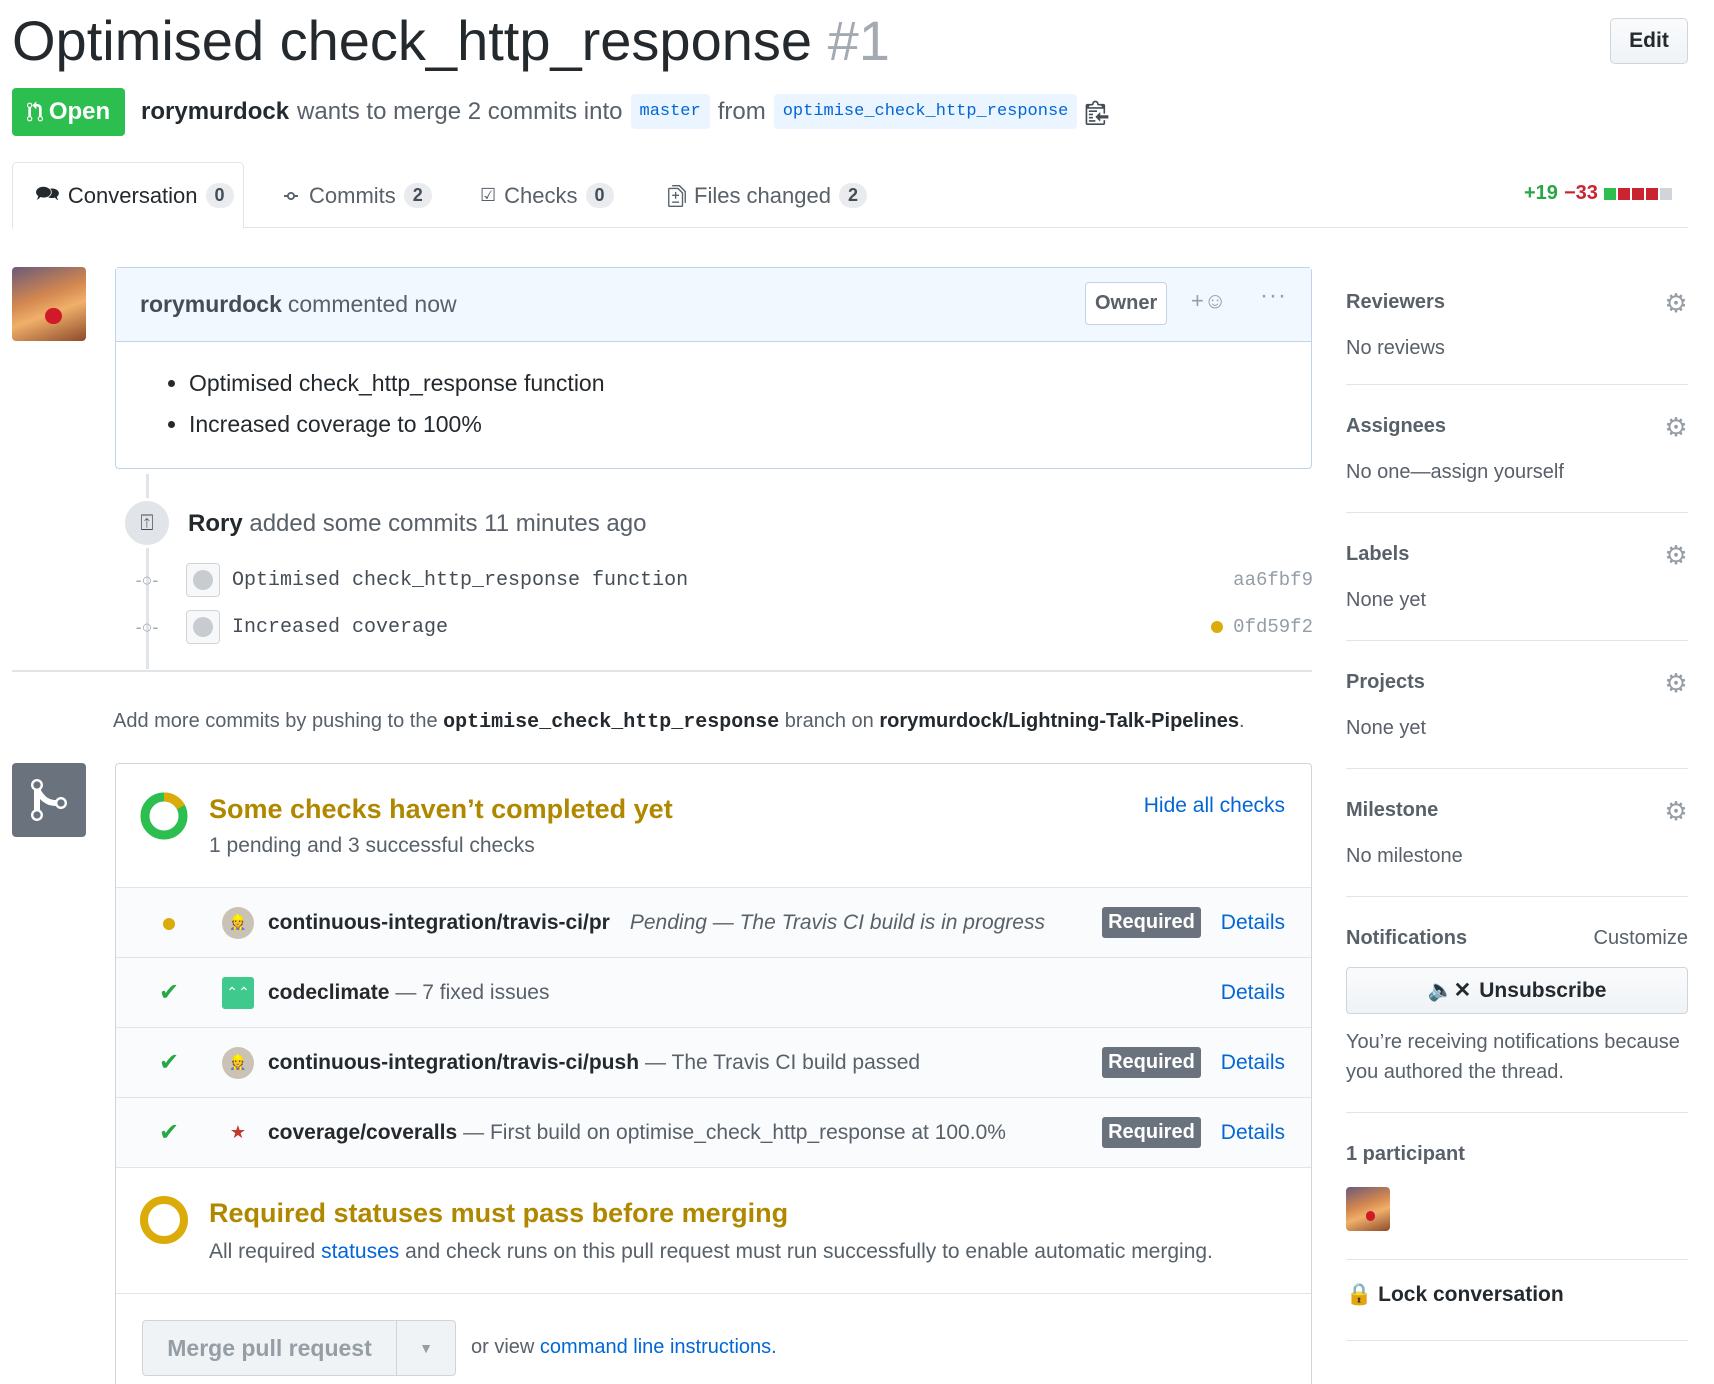  I want to click on sidebar-heading: Reviewers, so click(1395, 302).